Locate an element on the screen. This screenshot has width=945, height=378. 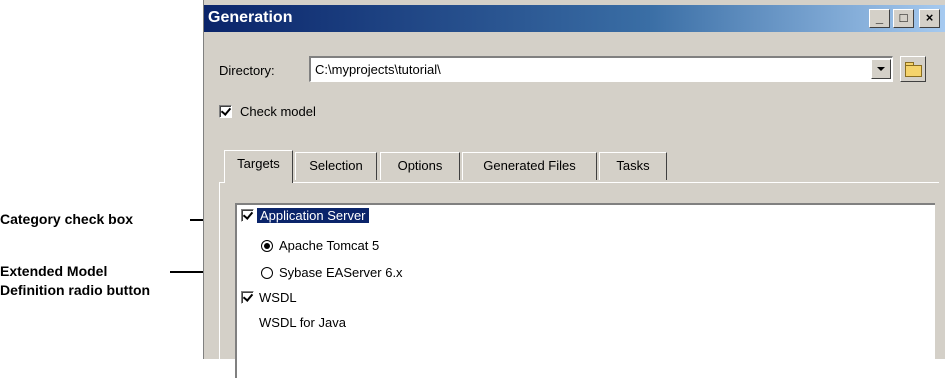
directory-value: C:\myprojects\tutorial\ is located at coordinates (378, 69).